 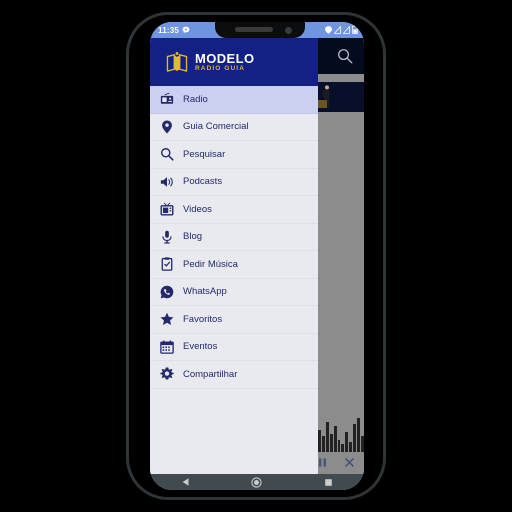 I want to click on close-player-button, so click(x=349, y=462).